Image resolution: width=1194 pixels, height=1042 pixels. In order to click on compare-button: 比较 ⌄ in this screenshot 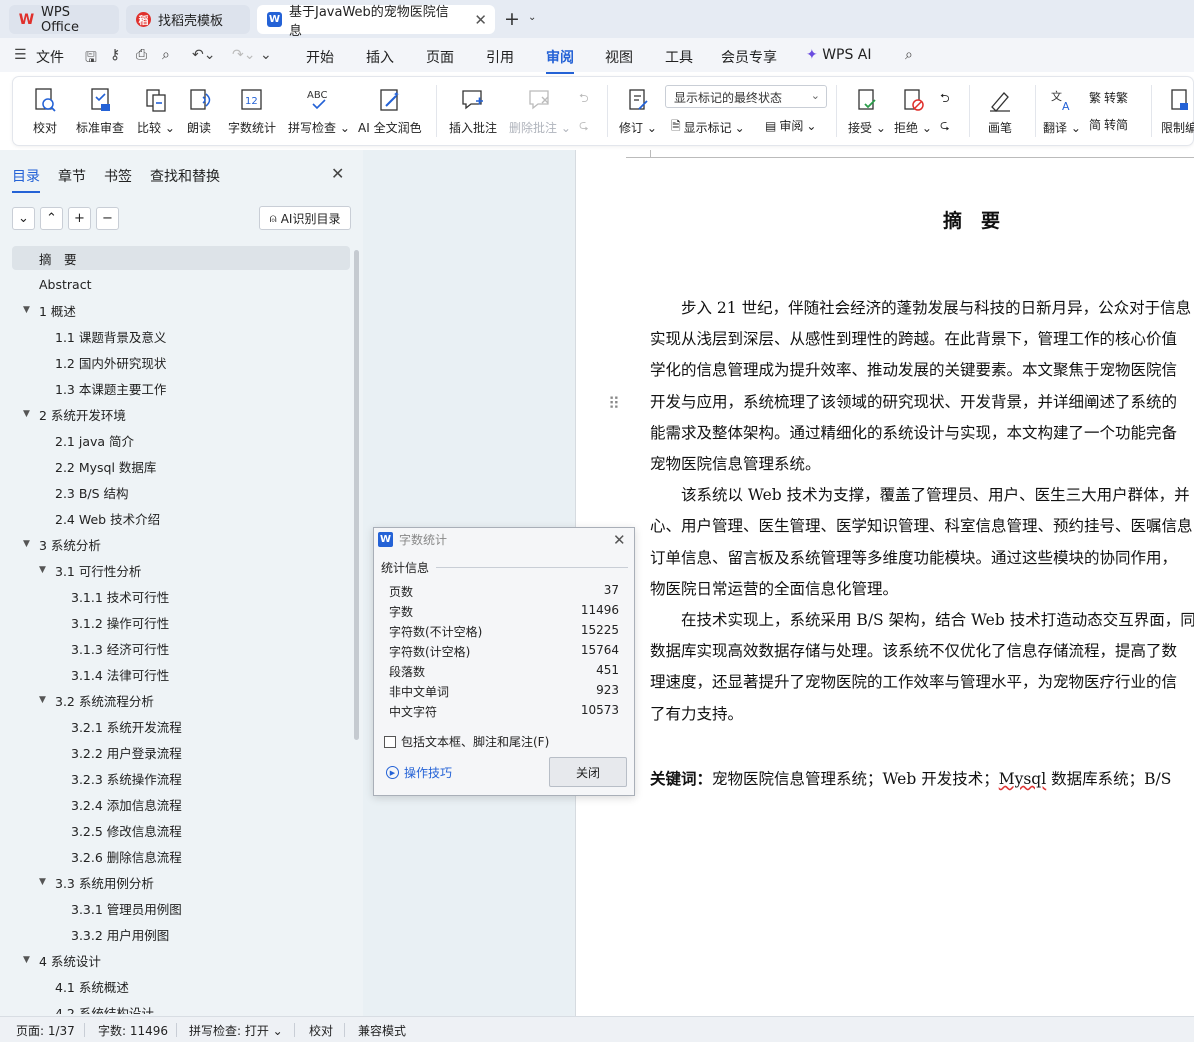, I will do `click(156, 110)`.